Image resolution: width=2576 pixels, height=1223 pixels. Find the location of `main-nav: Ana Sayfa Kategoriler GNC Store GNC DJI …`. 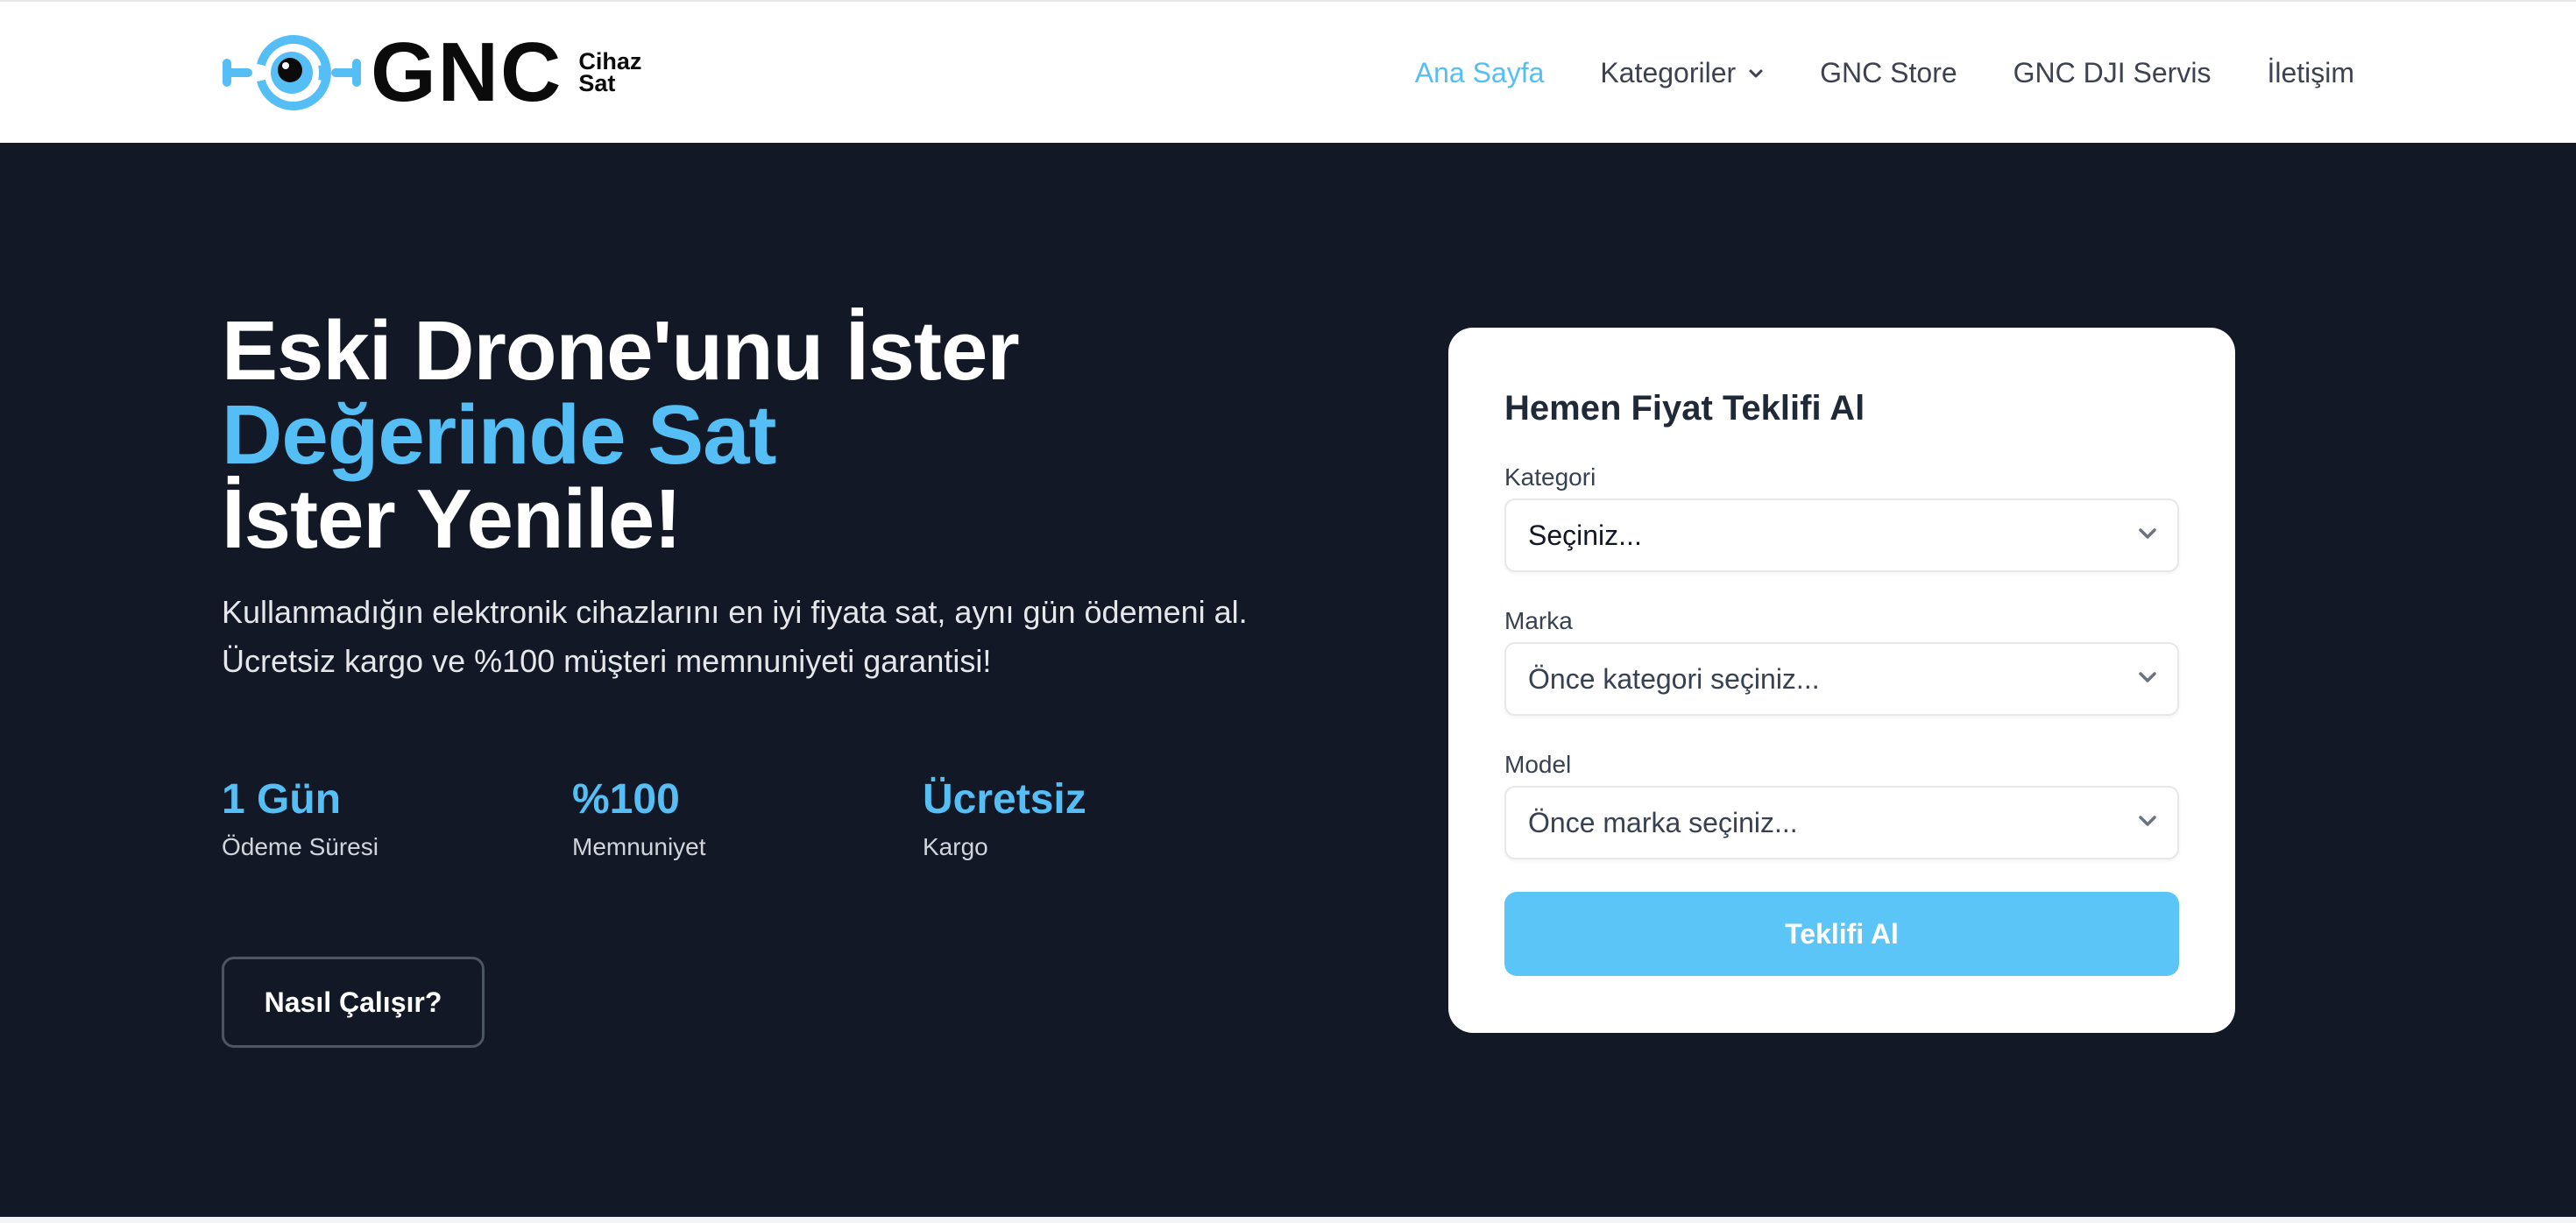

main-nav: Ana Sayfa Kategoriler GNC Store GNC DJI … is located at coordinates (1856, 73).